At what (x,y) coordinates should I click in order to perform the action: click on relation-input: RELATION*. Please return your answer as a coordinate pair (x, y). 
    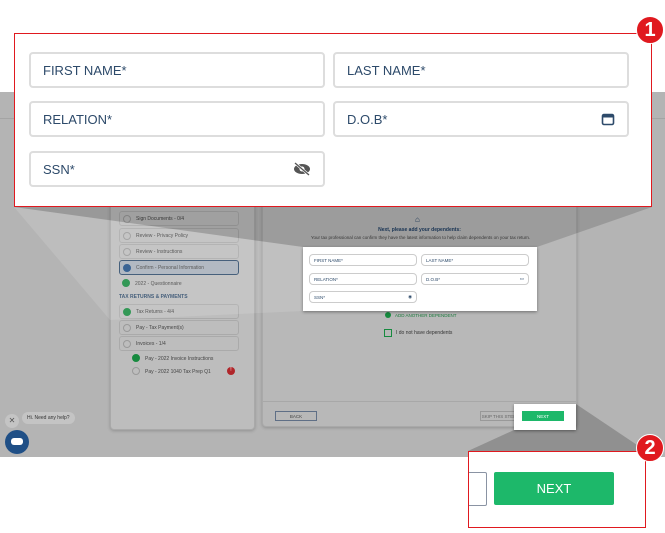
    Looking at the image, I should click on (363, 279).